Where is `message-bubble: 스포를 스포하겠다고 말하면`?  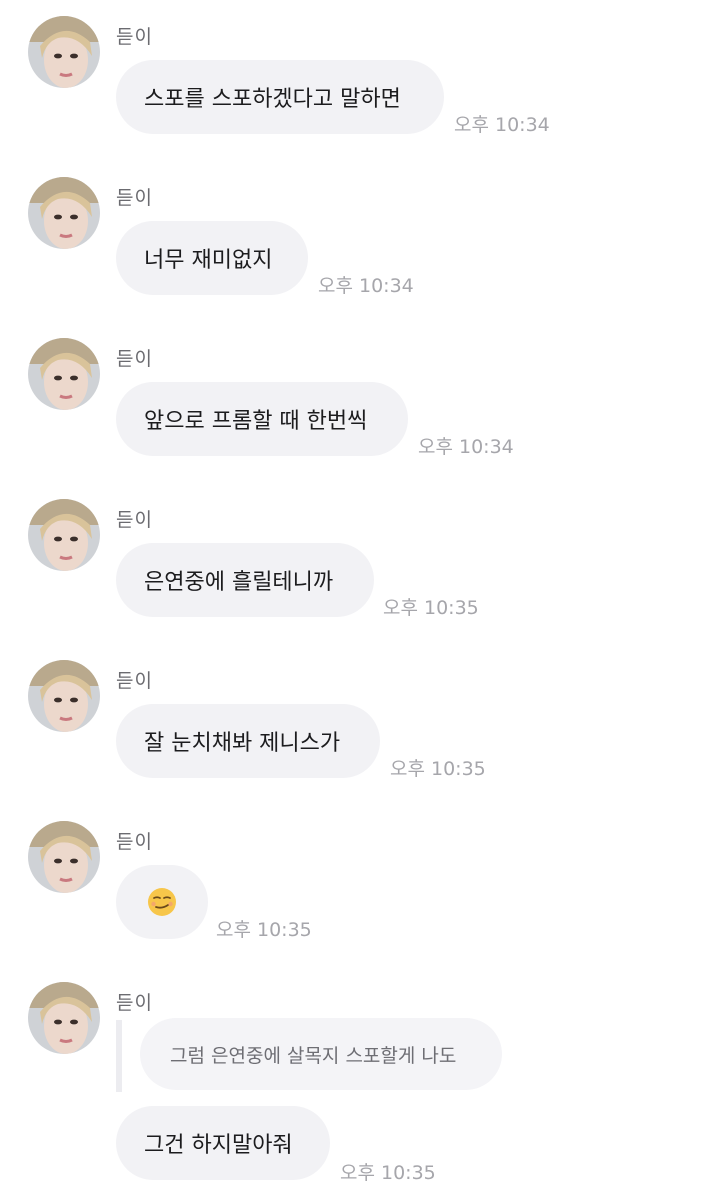
message-bubble: 스포를 스포하겠다고 말하면 is located at coordinates (280, 97).